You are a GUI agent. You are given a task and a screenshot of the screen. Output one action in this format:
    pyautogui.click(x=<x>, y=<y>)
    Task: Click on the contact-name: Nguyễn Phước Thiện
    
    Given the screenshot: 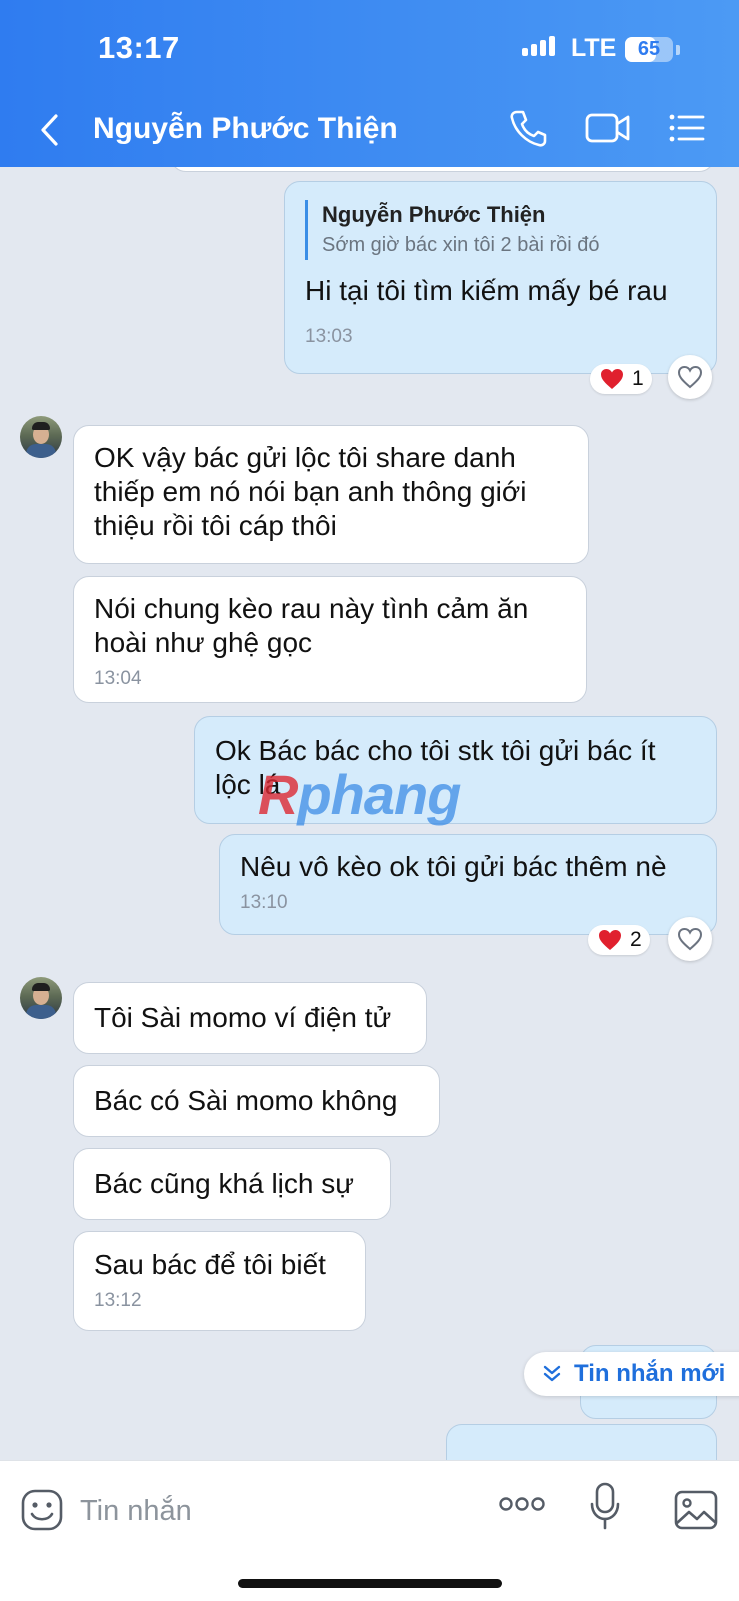 What is the action you would take?
    pyautogui.click(x=245, y=129)
    